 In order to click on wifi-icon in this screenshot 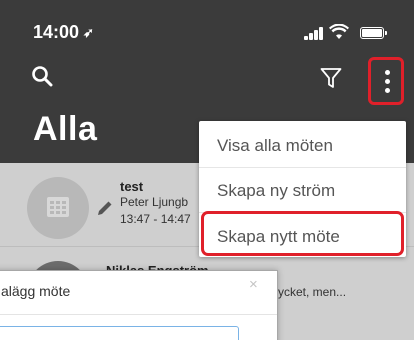, I will do `click(339, 31)`.